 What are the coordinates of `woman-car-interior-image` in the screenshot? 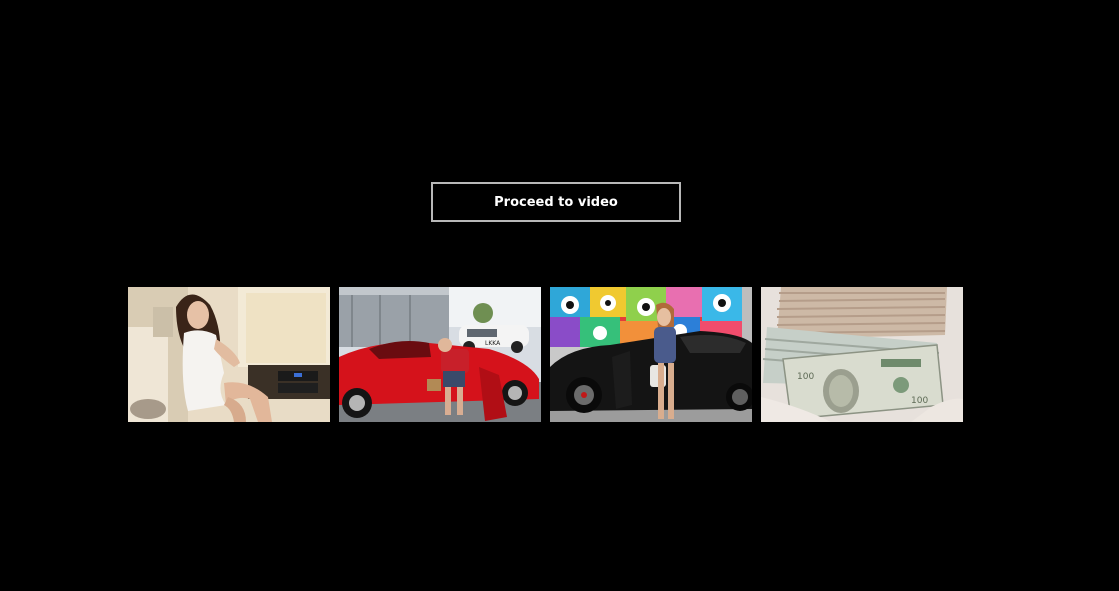 It's located at (229, 354).